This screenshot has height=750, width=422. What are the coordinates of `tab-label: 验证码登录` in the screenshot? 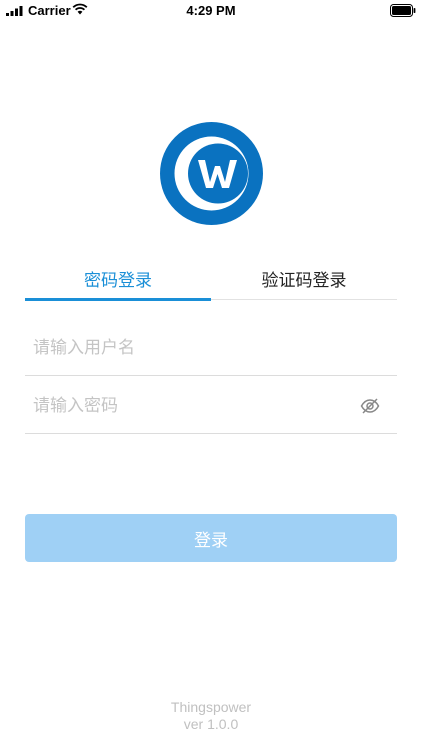 It's located at (304, 280).